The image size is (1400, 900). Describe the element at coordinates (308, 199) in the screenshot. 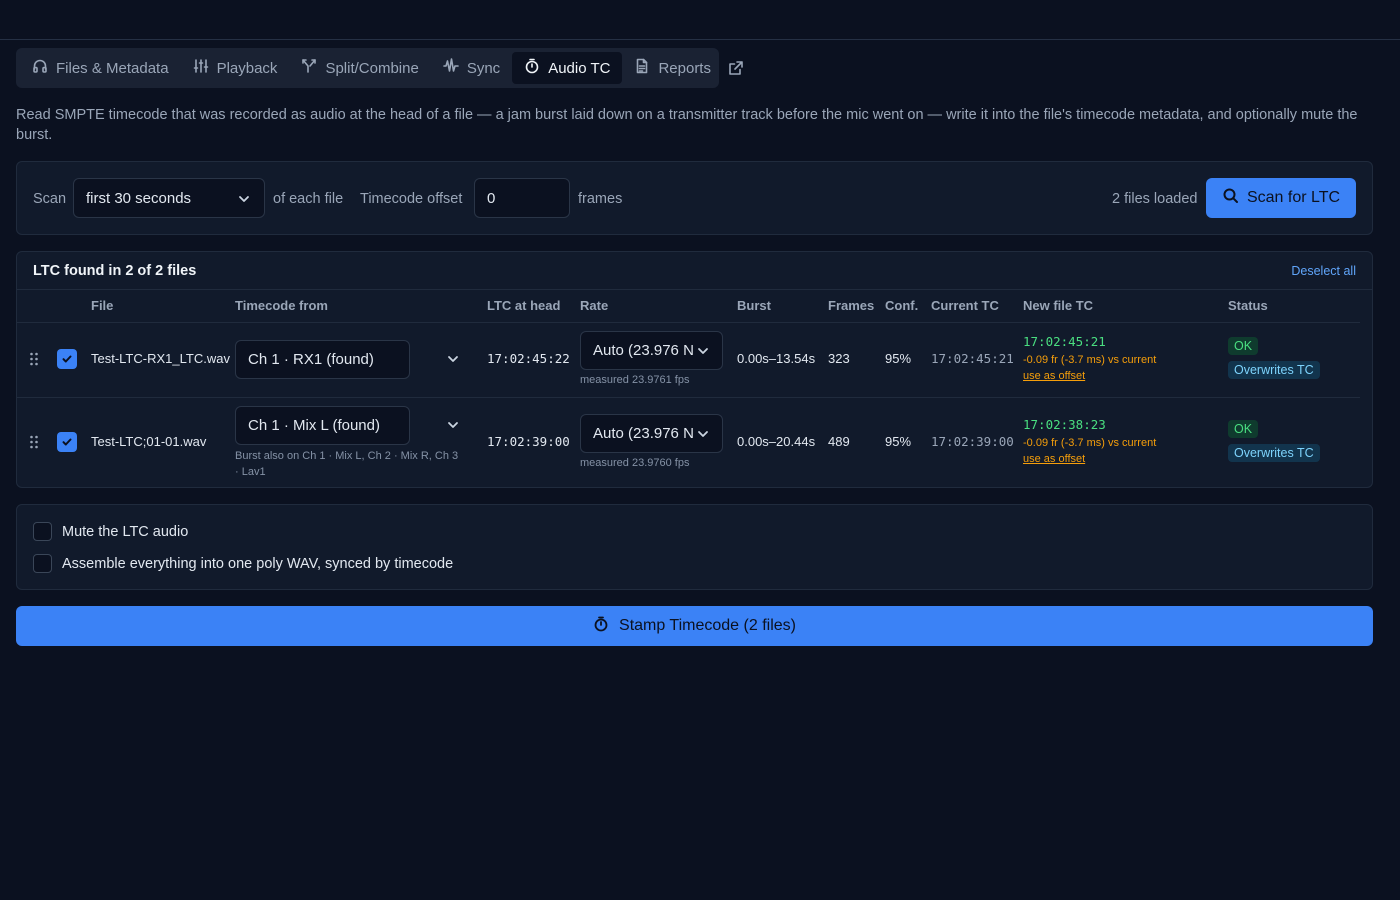

I see `each-file-label: of each file` at that location.